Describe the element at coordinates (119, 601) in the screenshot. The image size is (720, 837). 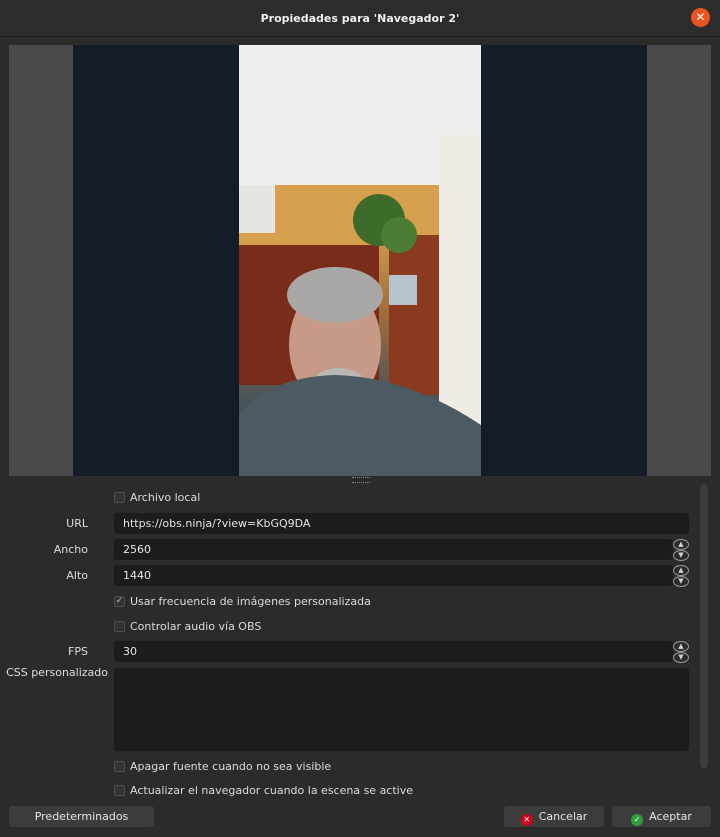
I see `custom-fps-checkbox: ✓` at that location.